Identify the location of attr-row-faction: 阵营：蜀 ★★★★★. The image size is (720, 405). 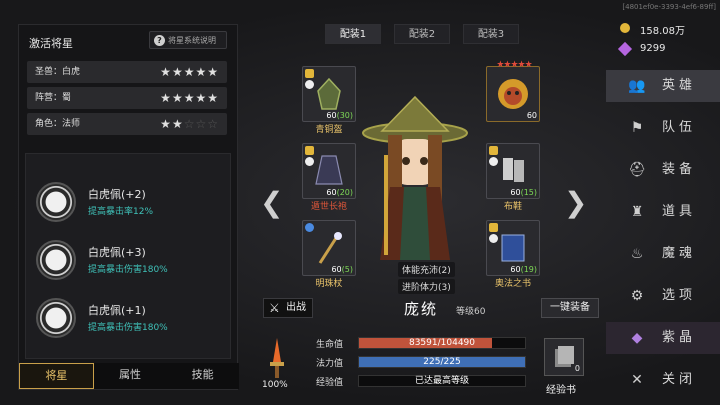
(127, 98).